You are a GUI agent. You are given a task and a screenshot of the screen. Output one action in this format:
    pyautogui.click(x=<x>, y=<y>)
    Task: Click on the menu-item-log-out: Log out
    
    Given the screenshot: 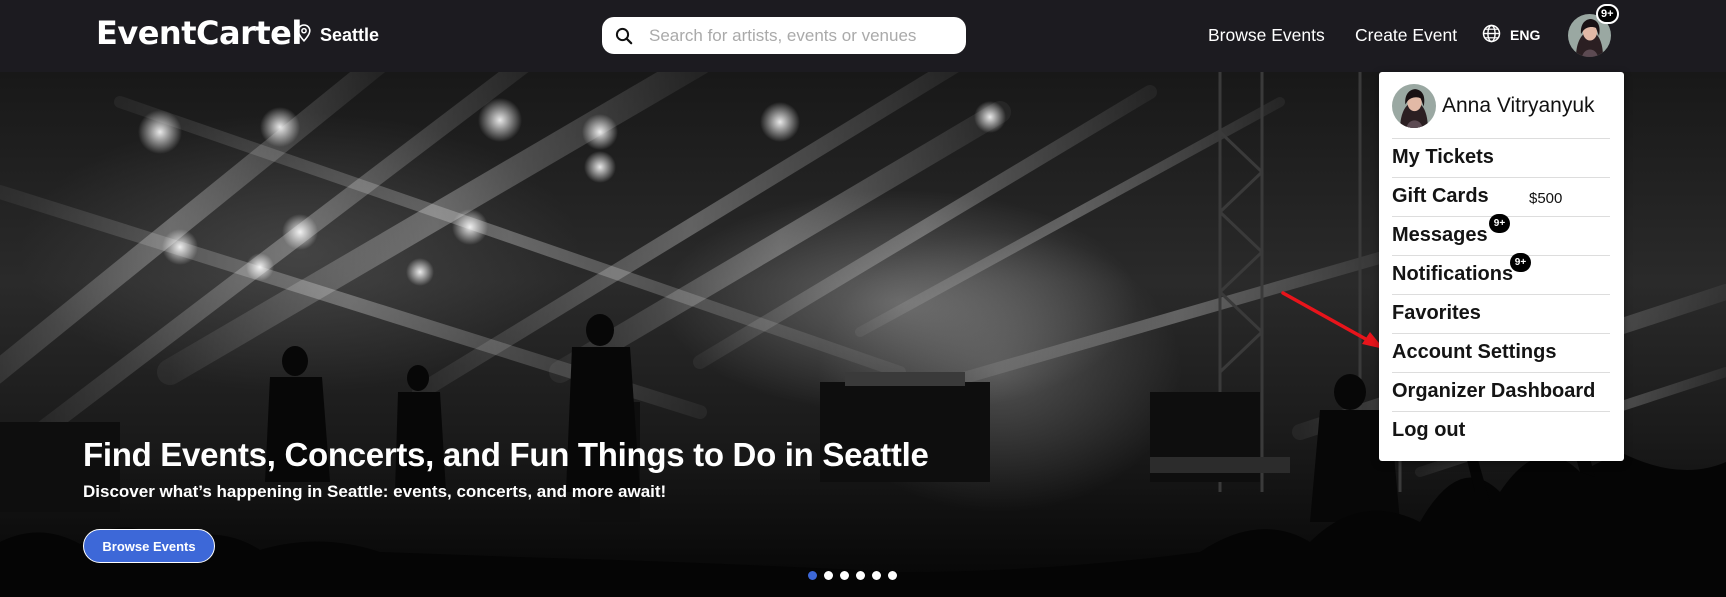 What is the action you would take?
    pyautogui.click(x=1501, y=430)
    